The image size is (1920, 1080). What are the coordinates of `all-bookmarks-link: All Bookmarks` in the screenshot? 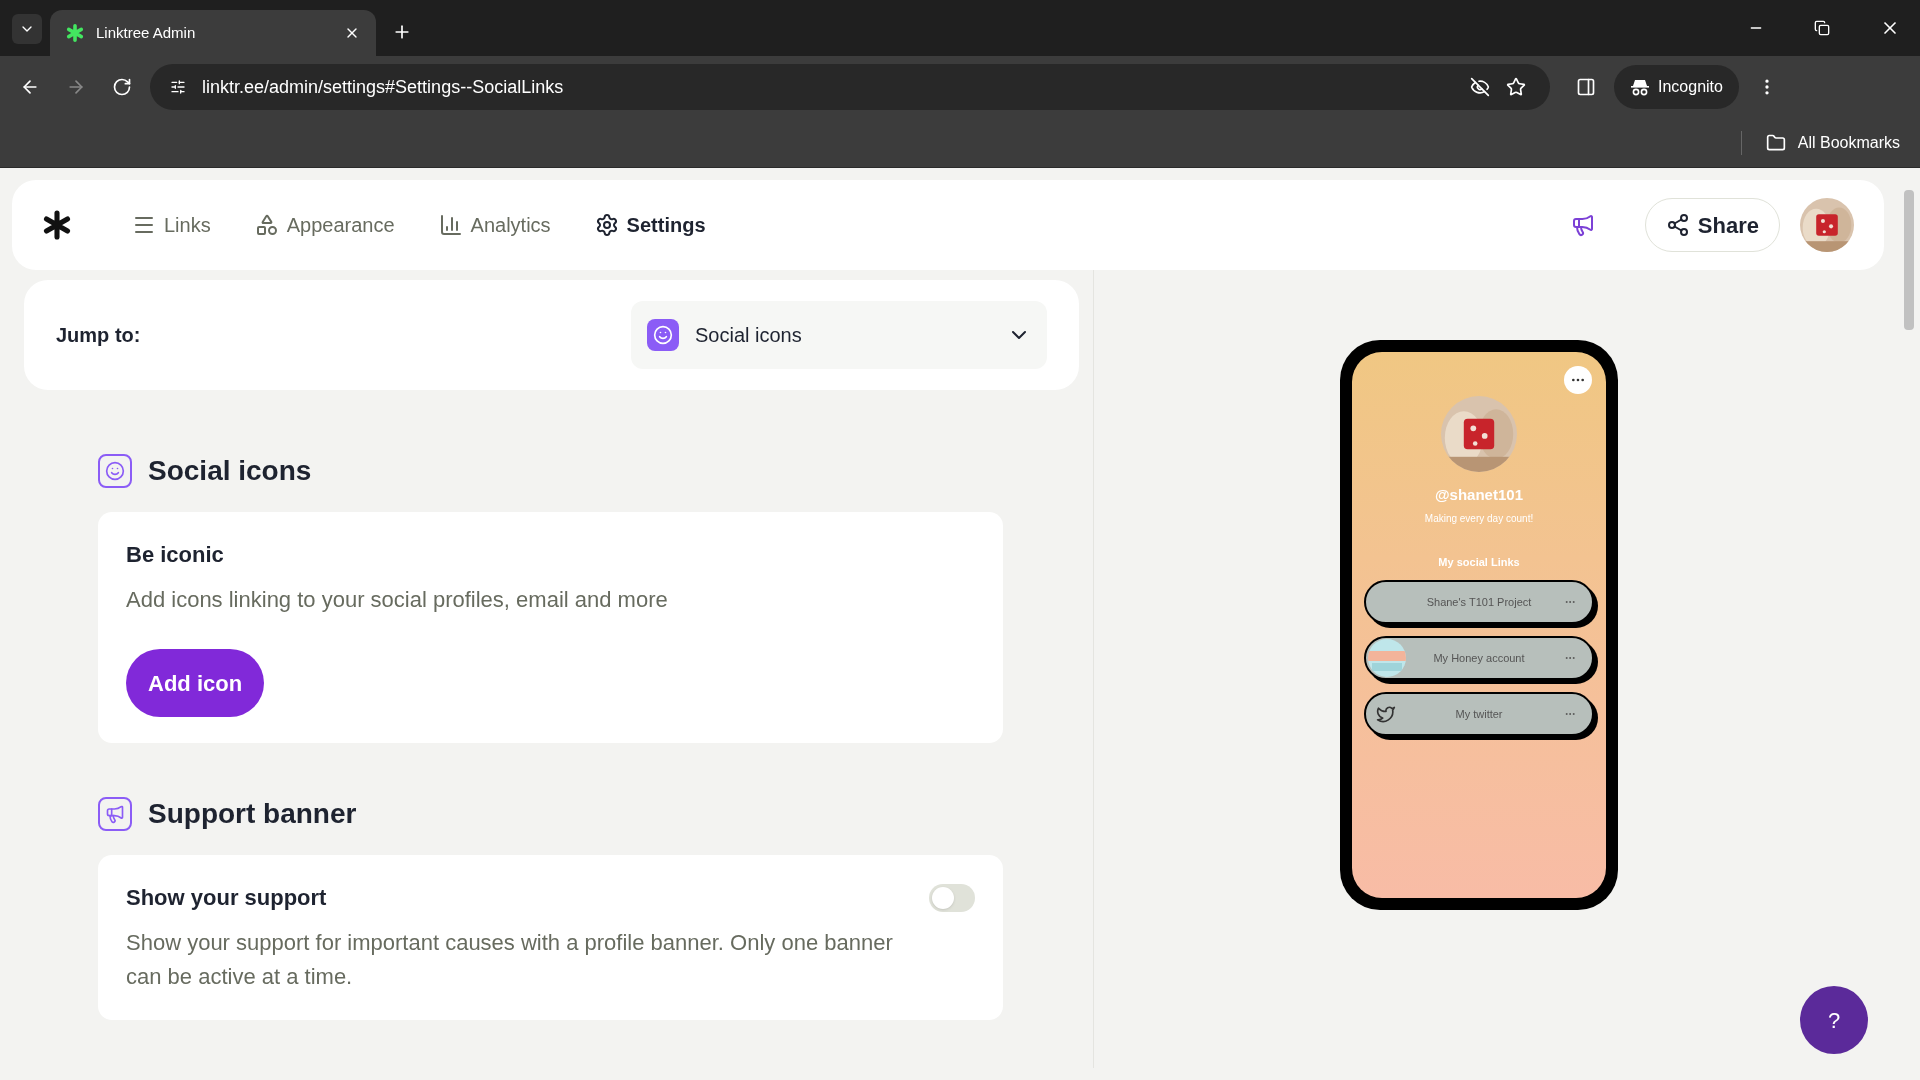 It's located at (1848, 142).